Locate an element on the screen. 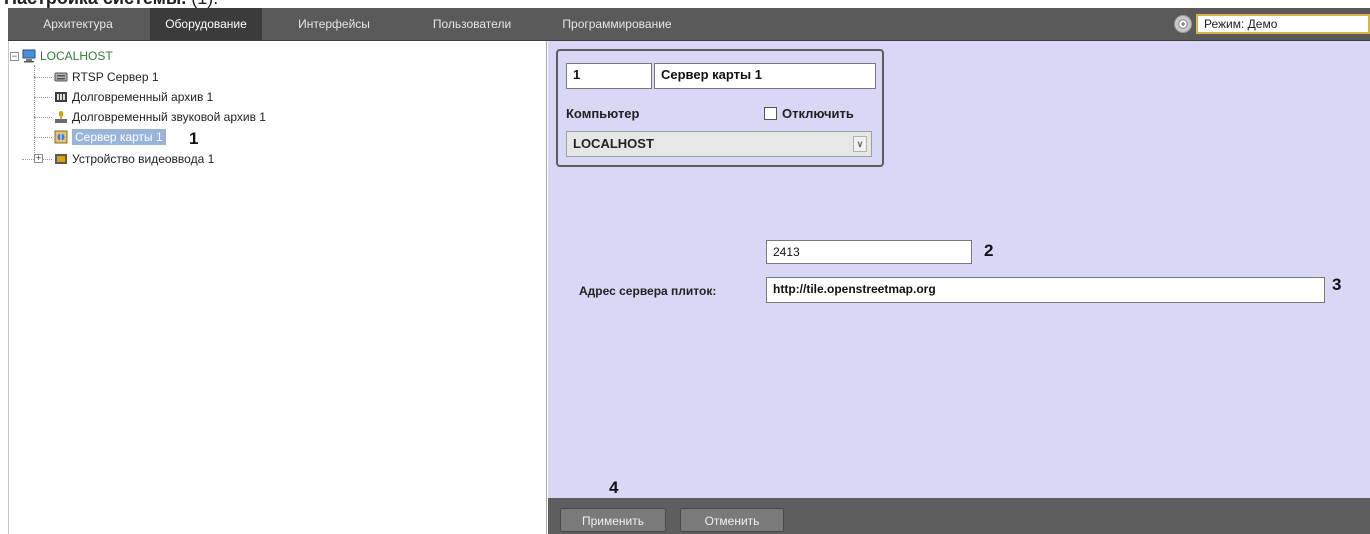  tree-root-localhost: LOCALHOST is located at coordinates (67, 56).